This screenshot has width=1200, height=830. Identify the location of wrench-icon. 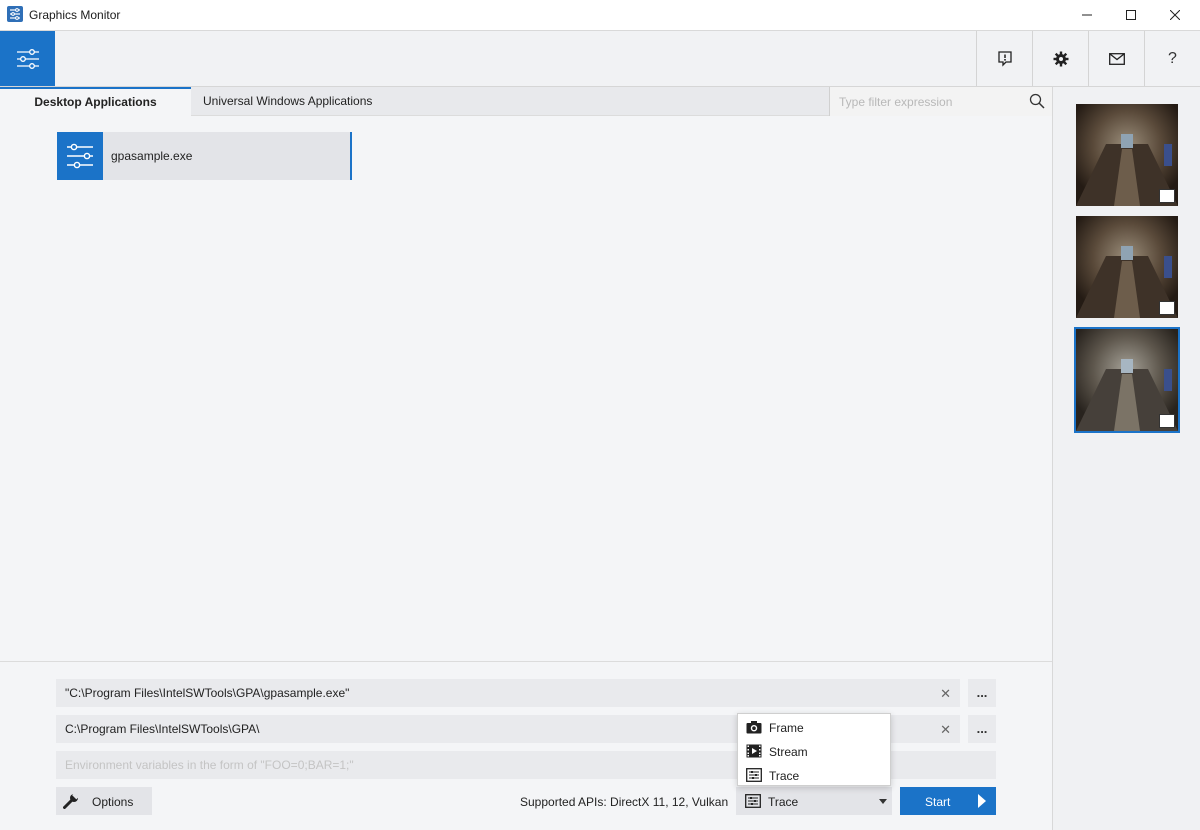
(71, 801).